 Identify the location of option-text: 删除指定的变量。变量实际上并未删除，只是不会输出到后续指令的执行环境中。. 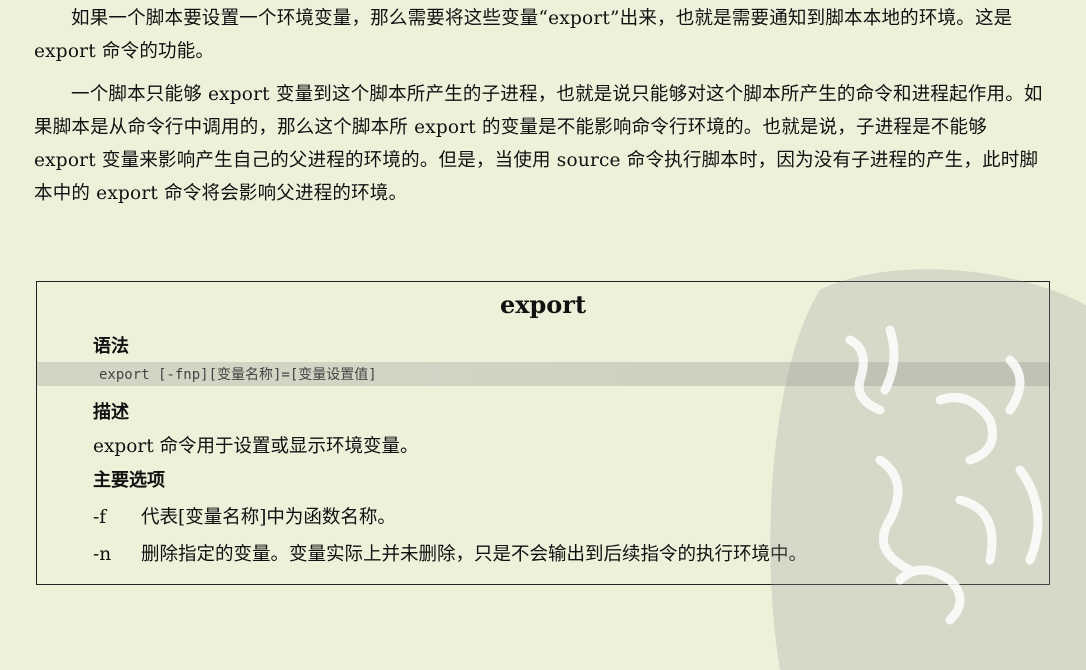
(474, 554).